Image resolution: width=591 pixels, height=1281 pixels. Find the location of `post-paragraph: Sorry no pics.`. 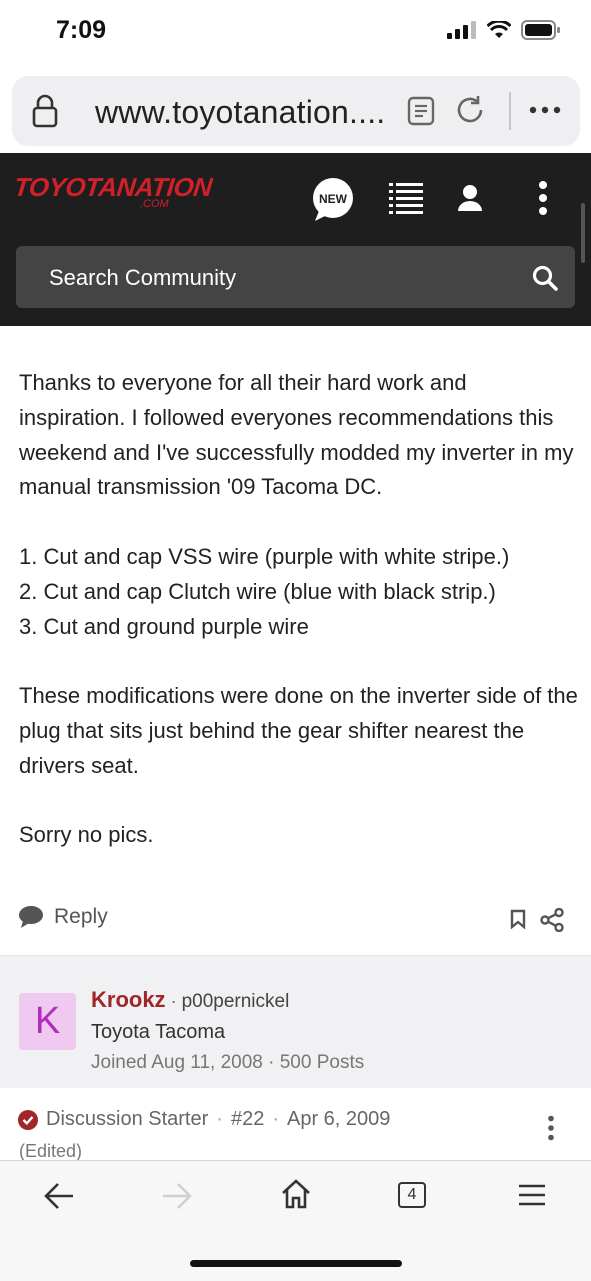

post-paragraph: Sorry no pics. is located at coordinates (86, 835).